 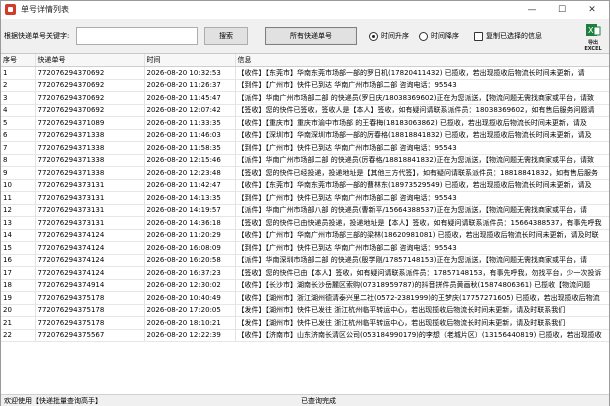 I want to click on row-time: 2026-08-20 11:46:03, so click(x=190, y=135).